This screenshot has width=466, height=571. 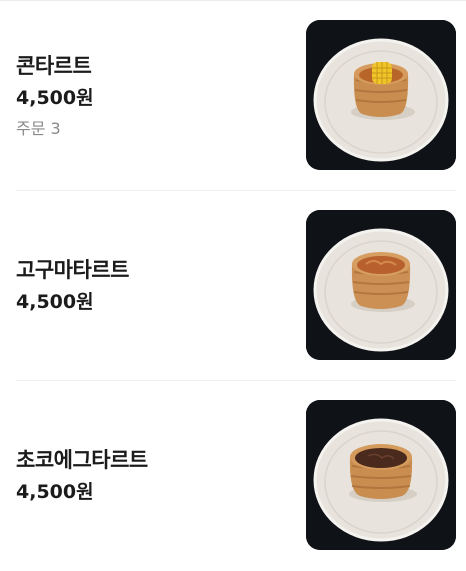 What do you see at coordinates (54, 65) in the screenshot?
I see `menu-item-name: 콘타르트` at bounding box center [54, 65].